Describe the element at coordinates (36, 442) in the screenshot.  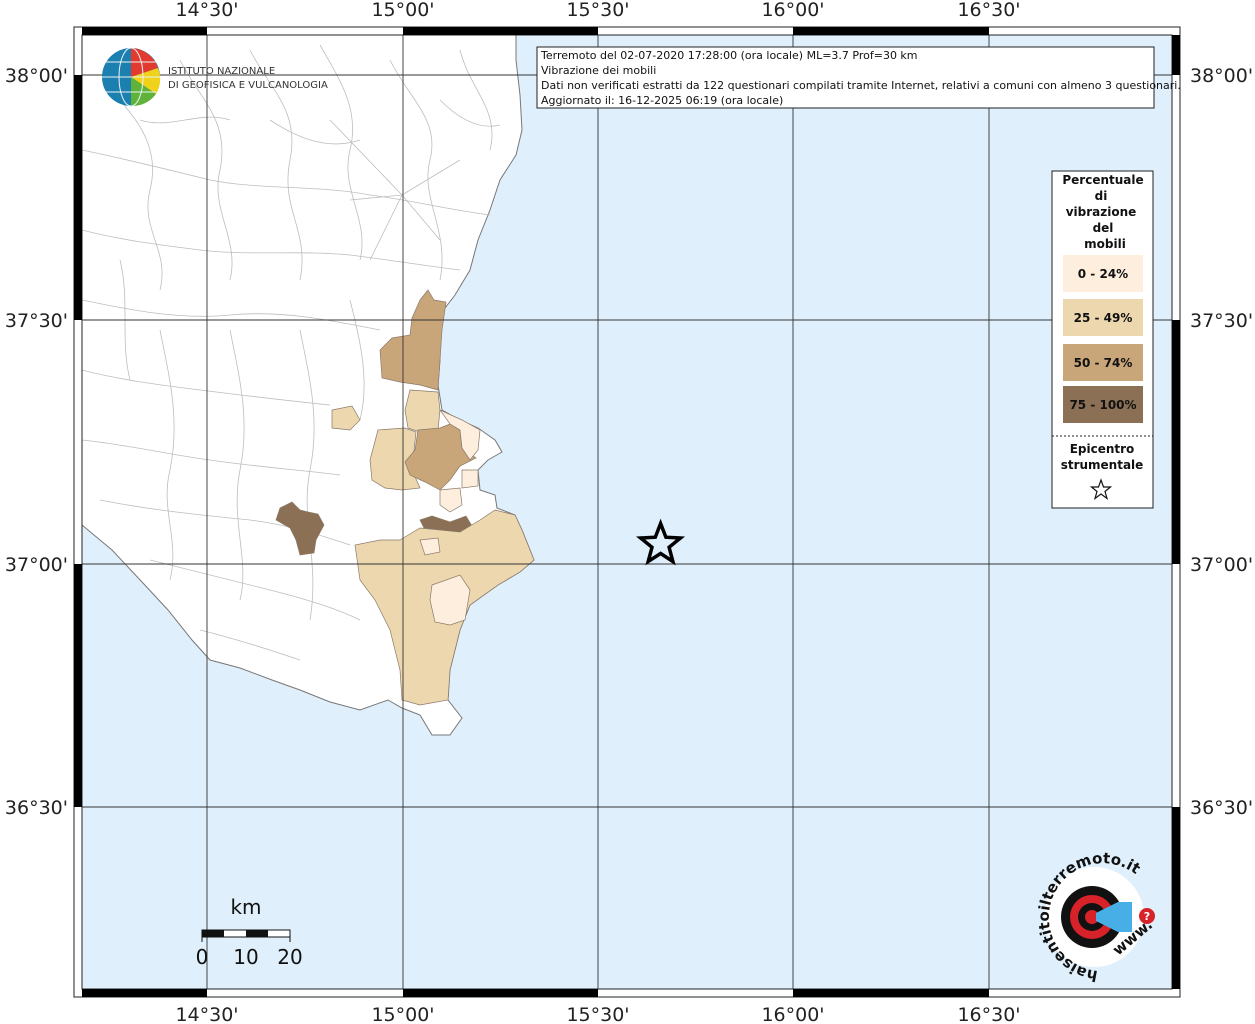
I see `lat-labels-left: 38°00' 37°30' 37°00' 36°30'` at that location.